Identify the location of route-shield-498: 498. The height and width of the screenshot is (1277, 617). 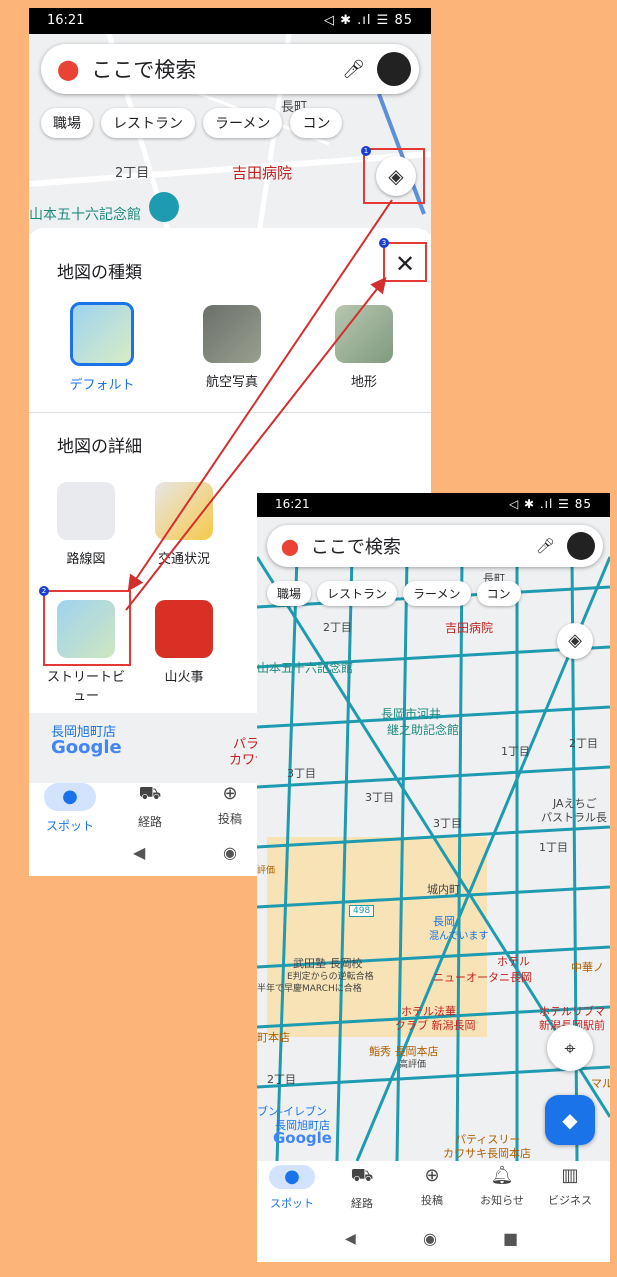
(362, 911).